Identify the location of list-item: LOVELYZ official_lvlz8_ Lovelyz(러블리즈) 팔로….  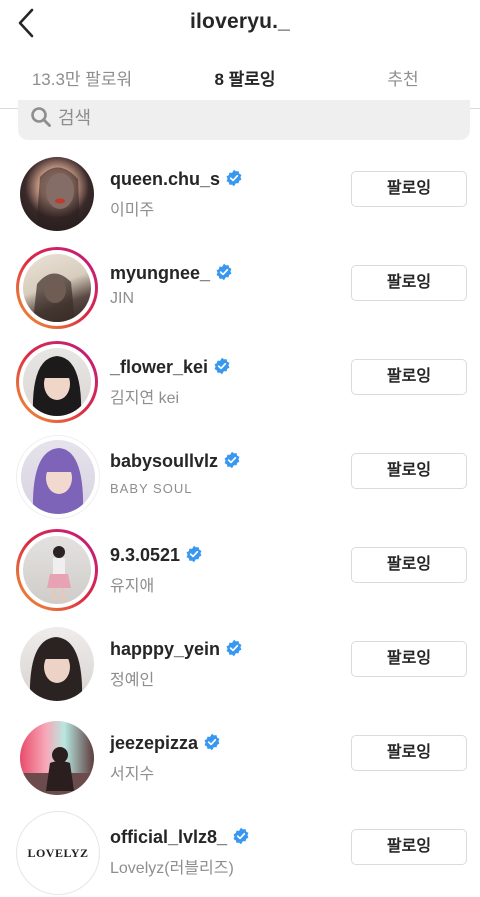
(240, 850).